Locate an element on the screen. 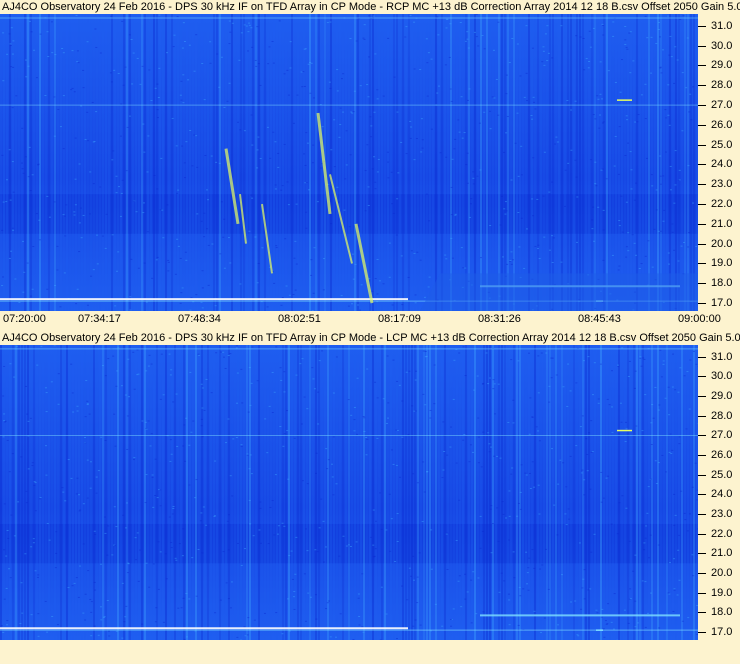 This screenshot has width=740, height=664. x-tick-label: 08:45:43 is located at coordinates (599, 319).